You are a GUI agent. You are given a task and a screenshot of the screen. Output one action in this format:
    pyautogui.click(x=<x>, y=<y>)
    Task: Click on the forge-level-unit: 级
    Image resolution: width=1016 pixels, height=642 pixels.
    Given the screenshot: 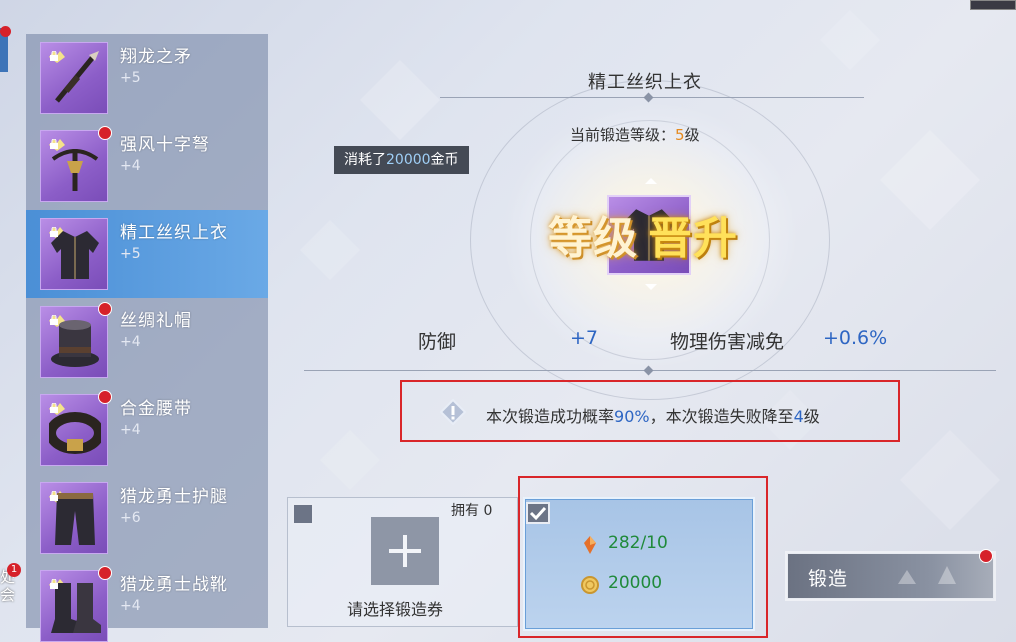 What is the action you would take?
    pyautogui.click(x=692, y=135)
    